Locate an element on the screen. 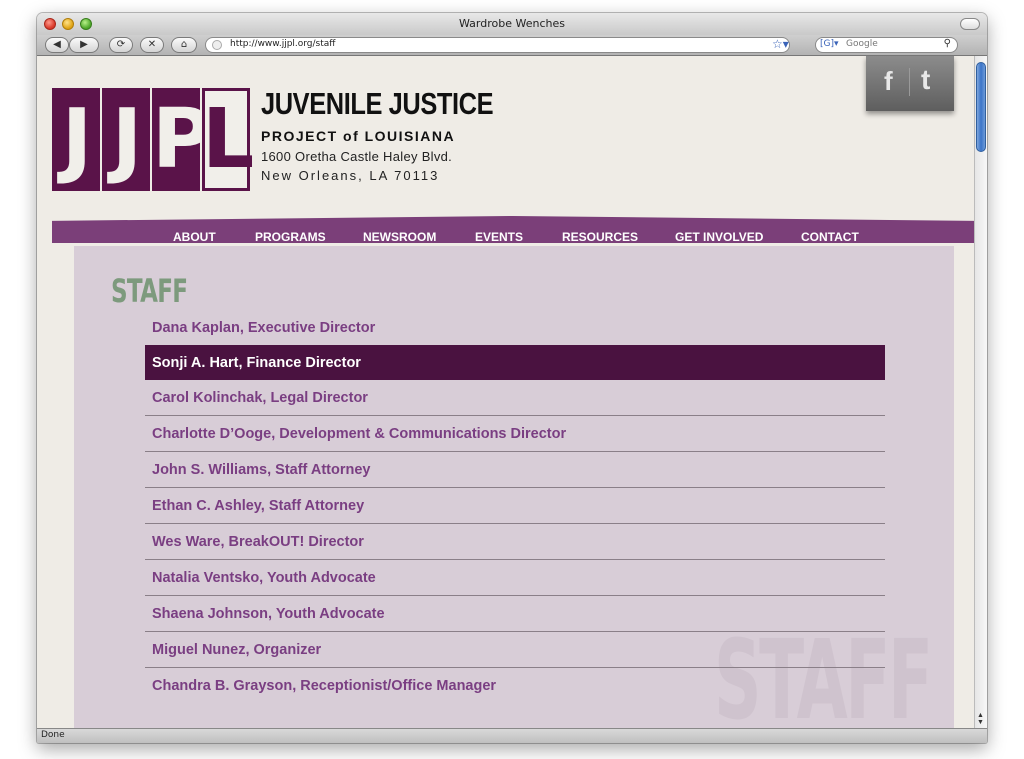 Image resolution: width=1024 pixels, height=759 pixels. scroll-thumb is located at coordinates (981, 107).